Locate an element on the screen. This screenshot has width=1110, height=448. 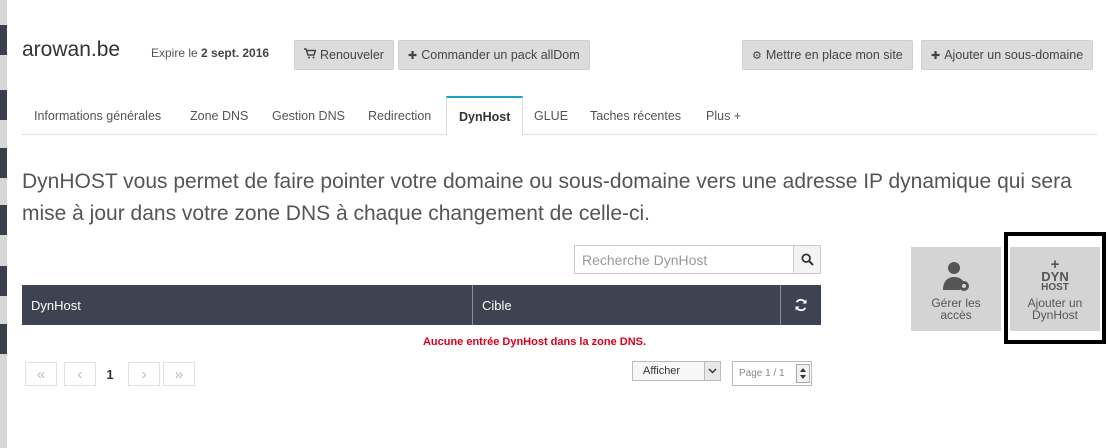
last-page-button: » is located at coordinates (179, 374).